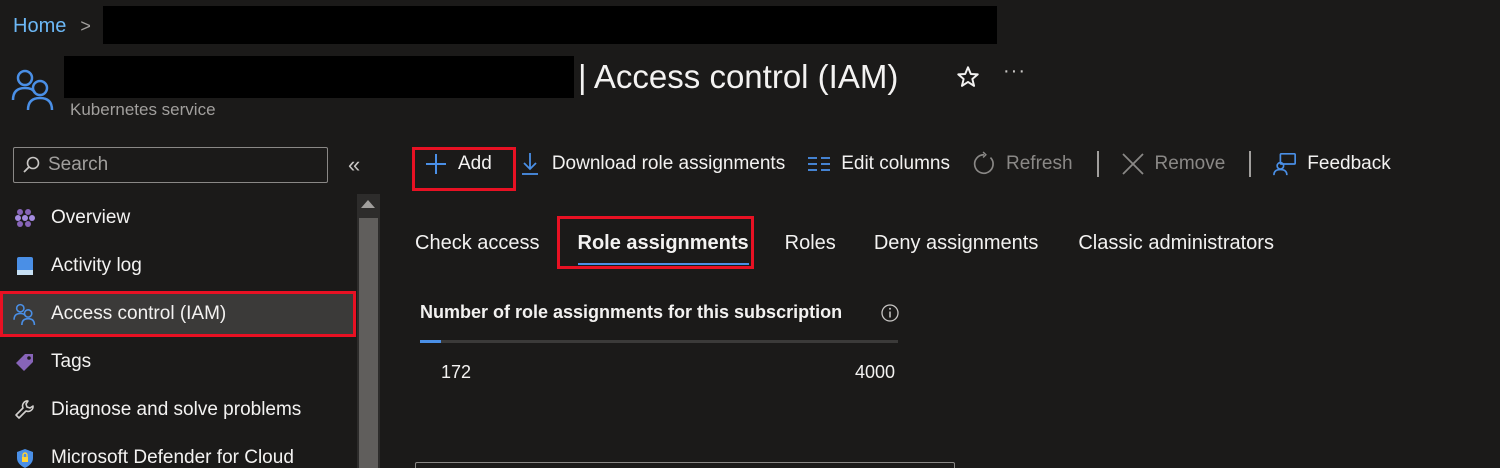 The width and height of the screenshot is (1500, 468). I want to click on download-label: Download role assignments, so click(668, 163).